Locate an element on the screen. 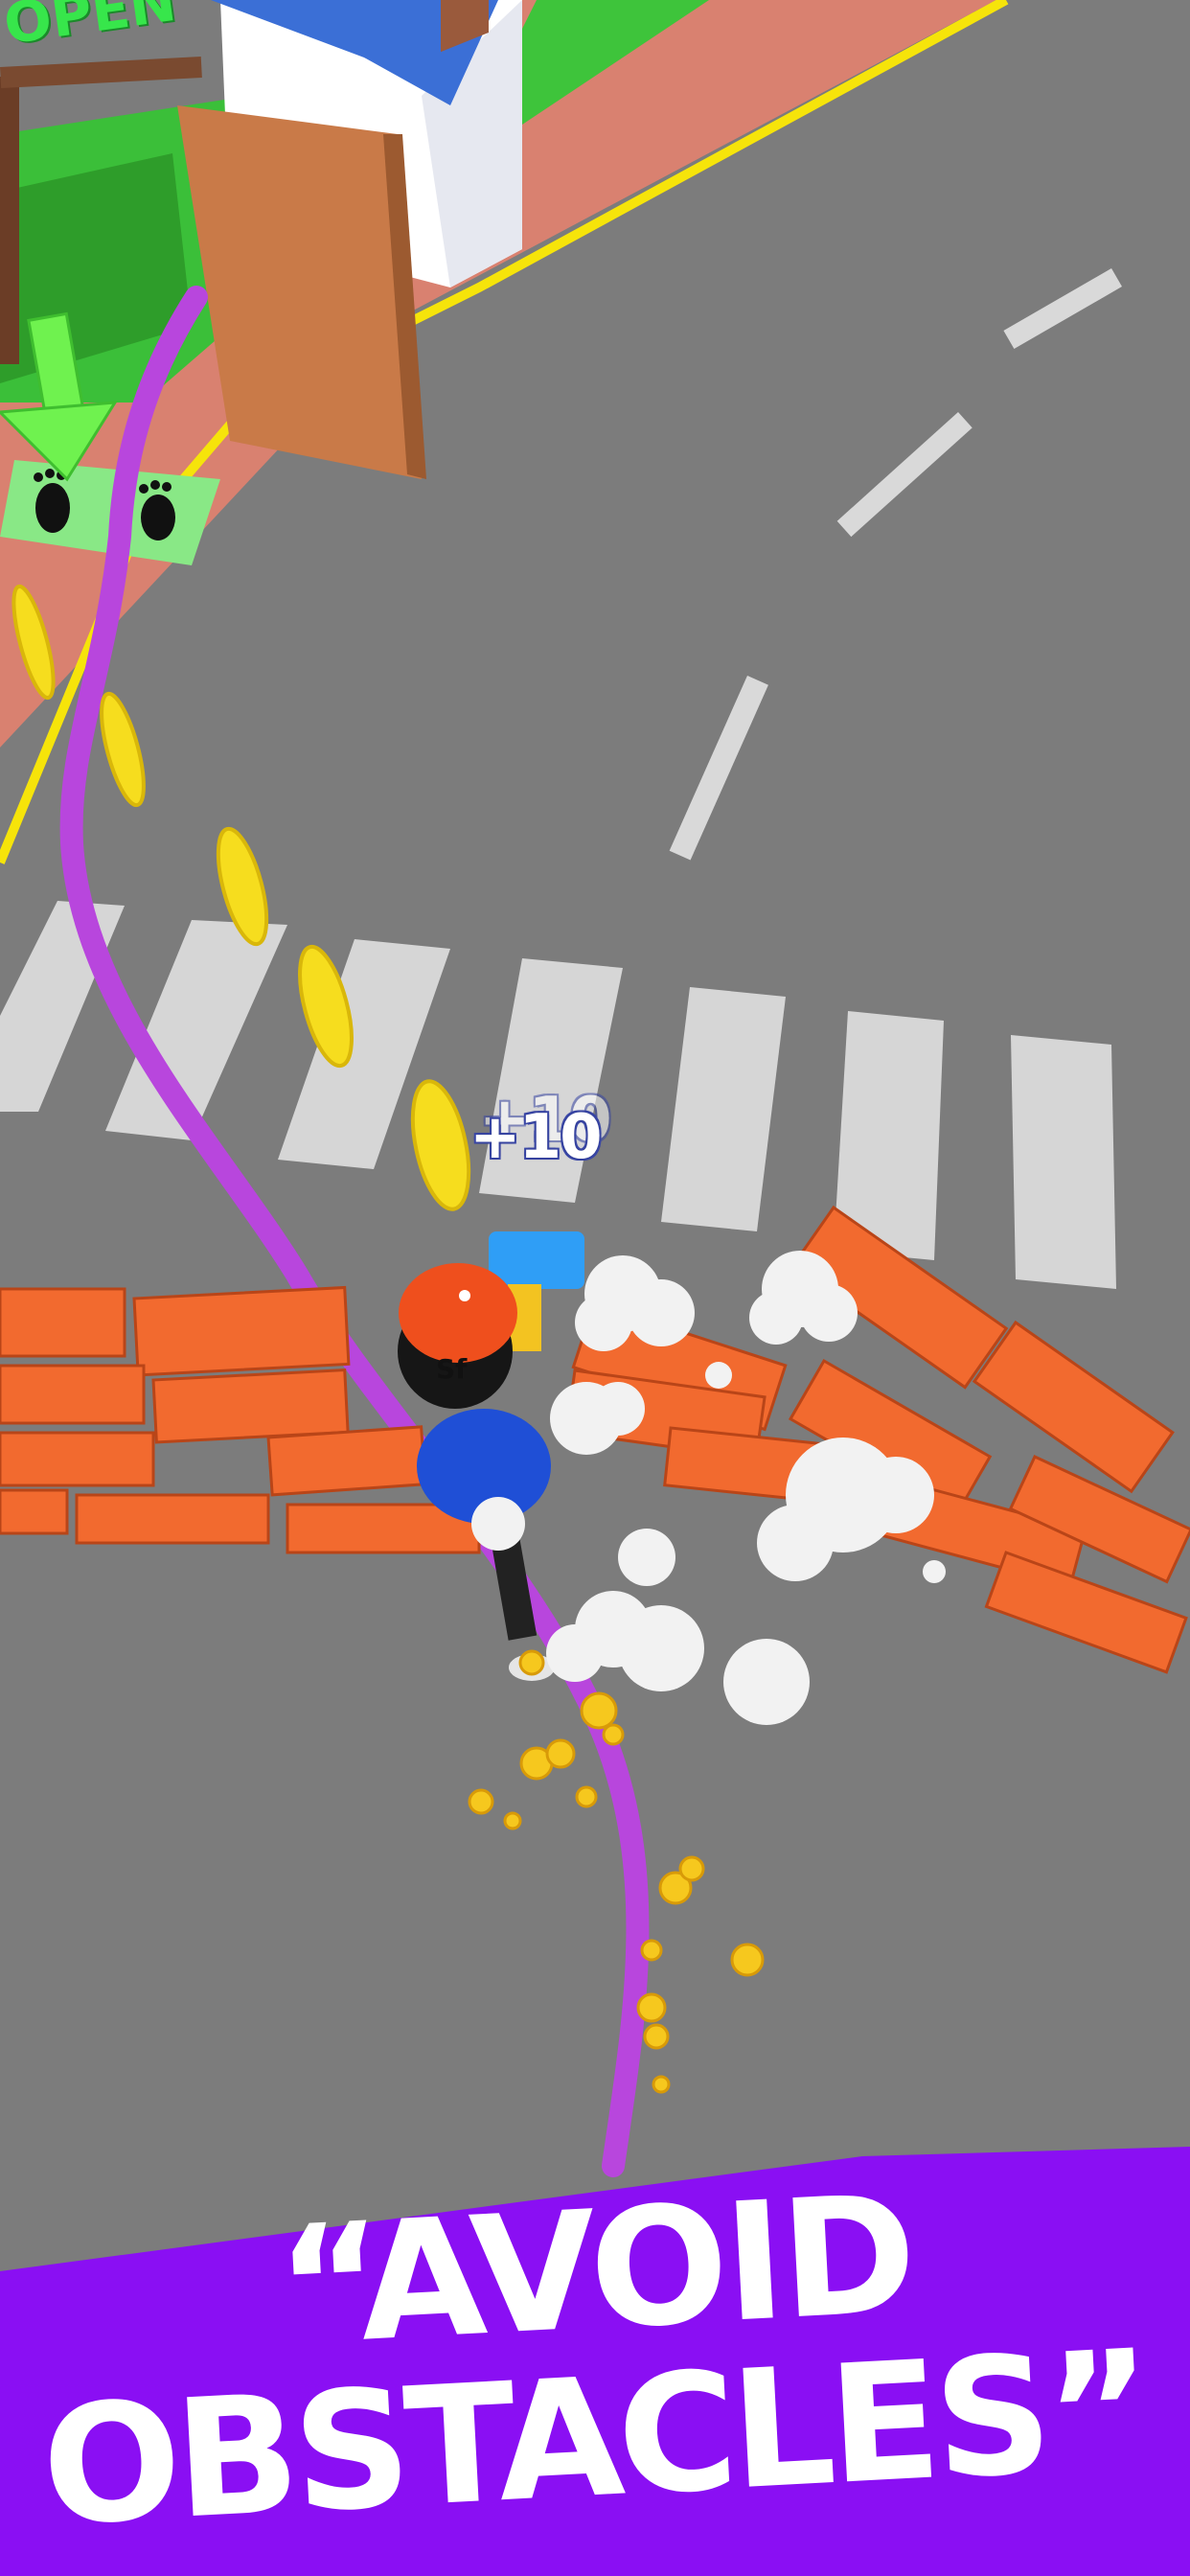 This screenshot has height=2576, width=1190. shop-sign-text: OPEN is located at coordinates (90, 29).